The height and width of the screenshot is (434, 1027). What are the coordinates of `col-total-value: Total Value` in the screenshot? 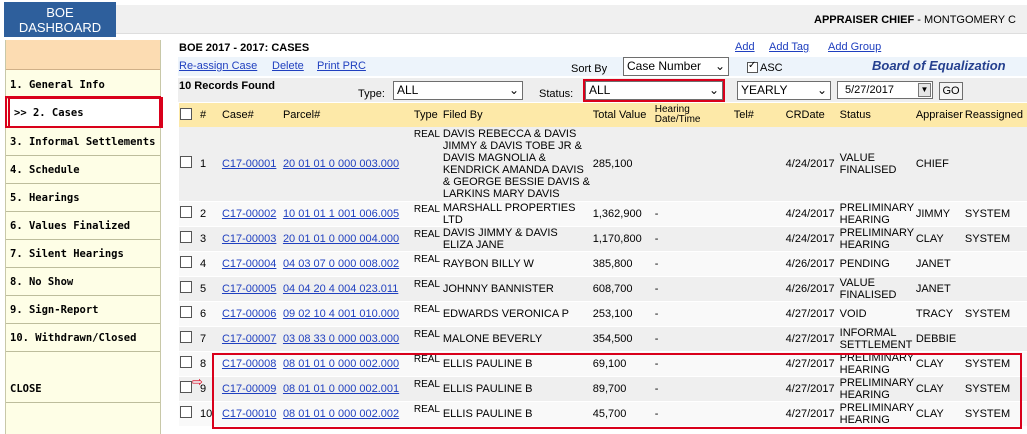 It's located at (622, 115).